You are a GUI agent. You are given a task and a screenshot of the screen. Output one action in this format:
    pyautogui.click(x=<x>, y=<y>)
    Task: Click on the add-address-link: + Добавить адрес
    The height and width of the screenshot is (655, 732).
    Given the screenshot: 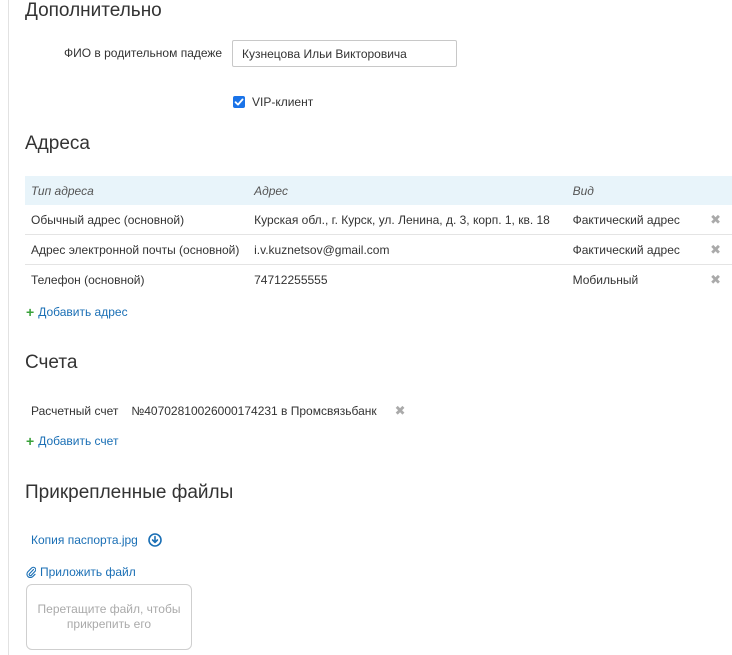 What is the action you would take?
    pyautogui.click(x=77, y=312)
    